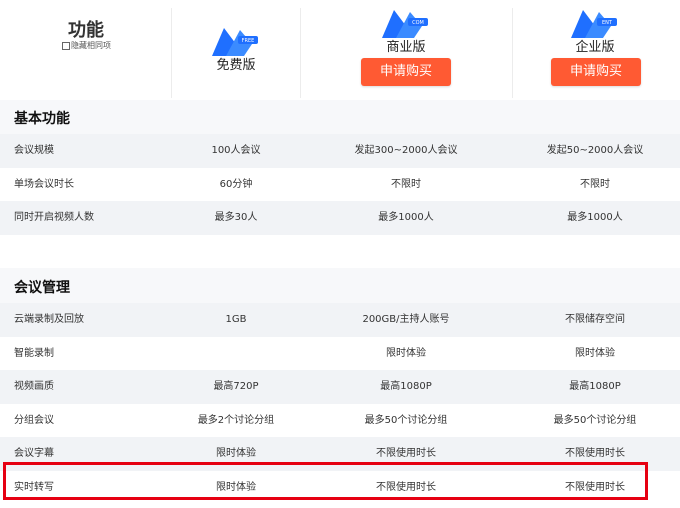 Image resolution: width=680 pixels, height=508 pixels. Describe the element at coordinates (91, 45) in the screenshot. I see `hide-same-label: 隐藏相同项` at that location.